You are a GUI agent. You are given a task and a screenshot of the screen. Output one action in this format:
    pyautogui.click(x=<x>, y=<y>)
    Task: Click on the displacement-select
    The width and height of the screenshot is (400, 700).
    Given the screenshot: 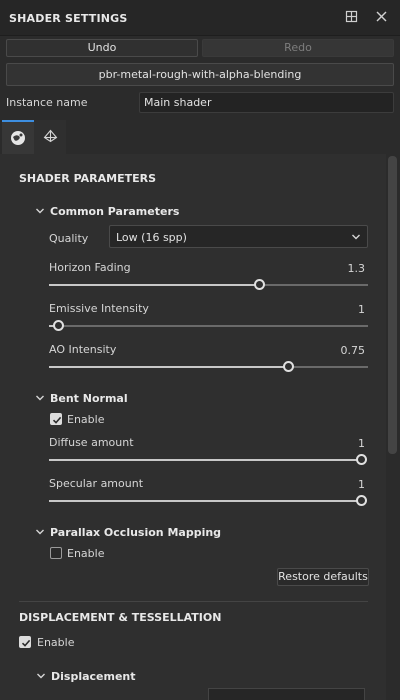 What is the action you would take?
    pyautogui.click(x=286, y=694)
    